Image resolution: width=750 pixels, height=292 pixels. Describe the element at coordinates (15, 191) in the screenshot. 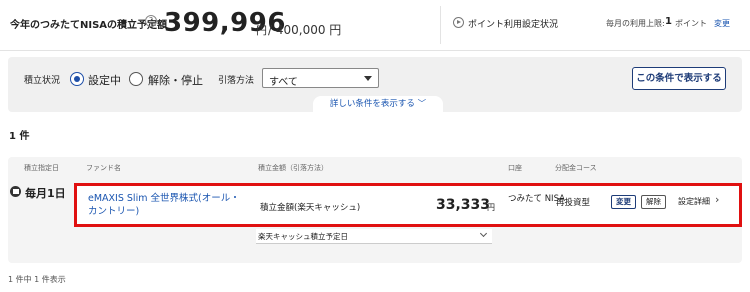

I see `calendar-icon` at that location.